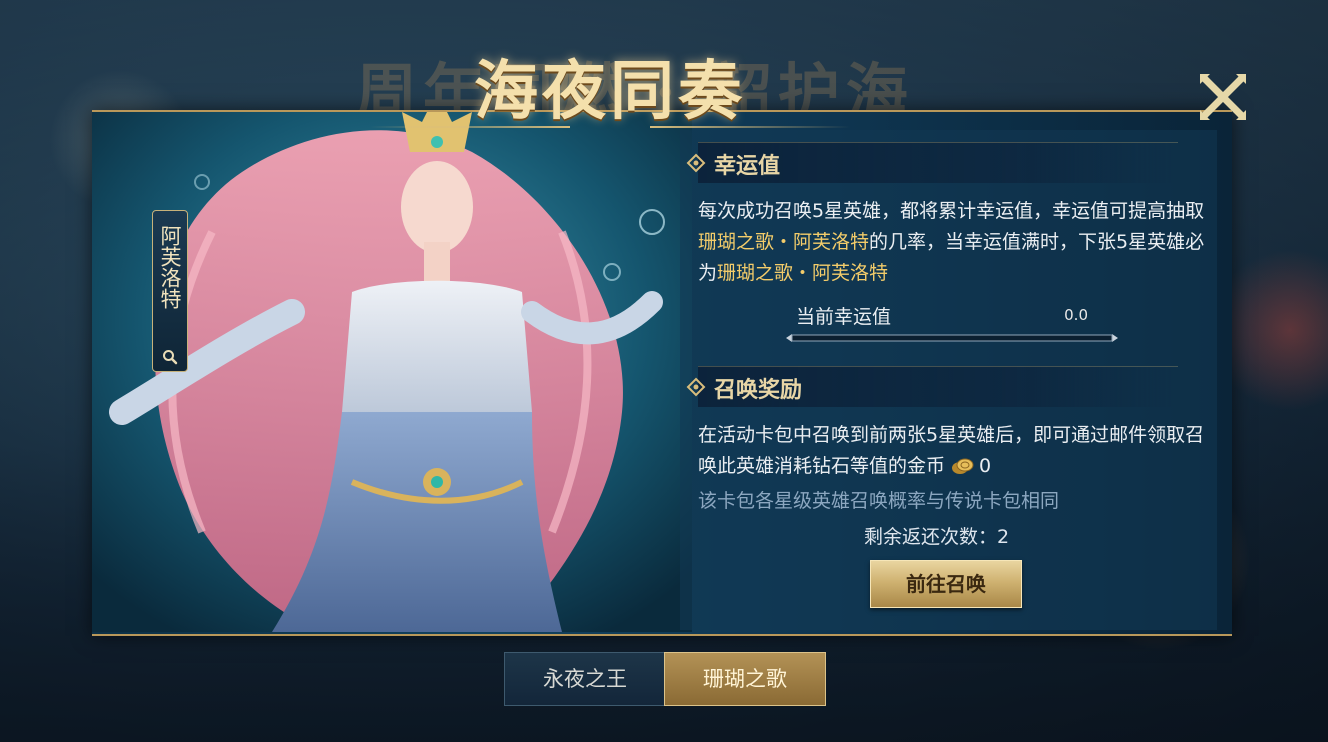 This screenshot has width=1328, height=742. What do you see at coordinates (747, 166) in the screenshot?
I see `luck-section-title: 幸运值` at bounding box center [747, 166].